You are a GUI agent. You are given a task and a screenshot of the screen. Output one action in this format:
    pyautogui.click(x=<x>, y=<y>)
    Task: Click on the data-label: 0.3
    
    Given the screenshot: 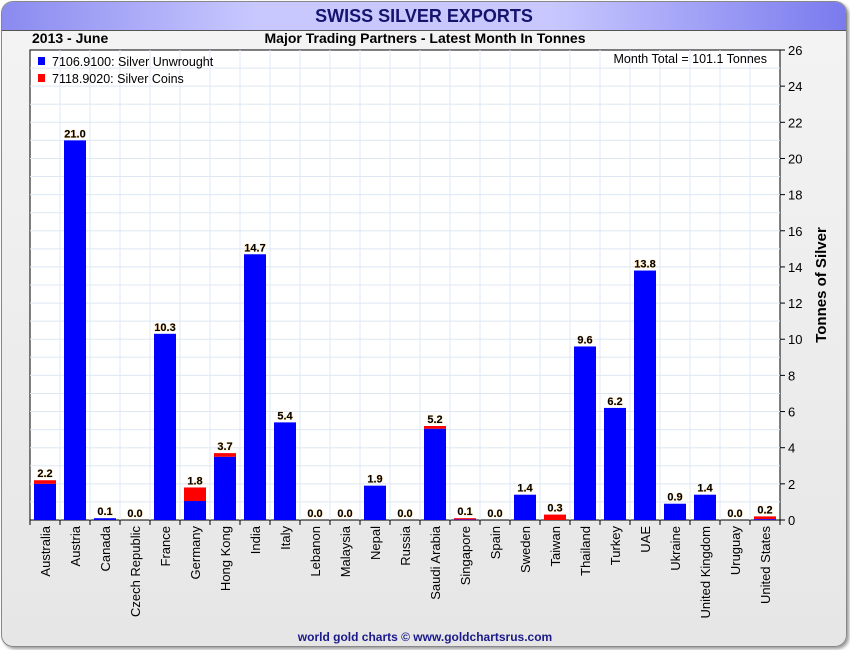 What is the action you would take?
    pyautogui.click(x=554, y=509)
    